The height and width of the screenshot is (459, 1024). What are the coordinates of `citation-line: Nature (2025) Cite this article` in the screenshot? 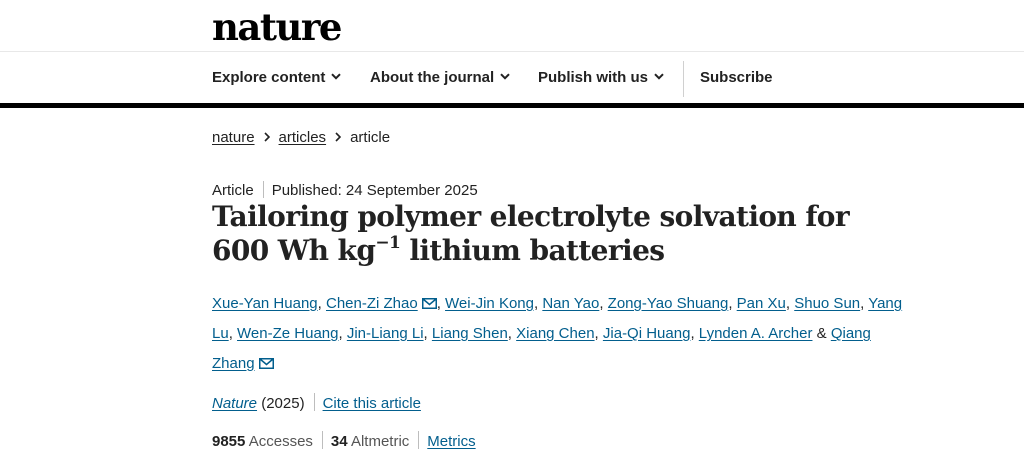 It's located at (316, 403).